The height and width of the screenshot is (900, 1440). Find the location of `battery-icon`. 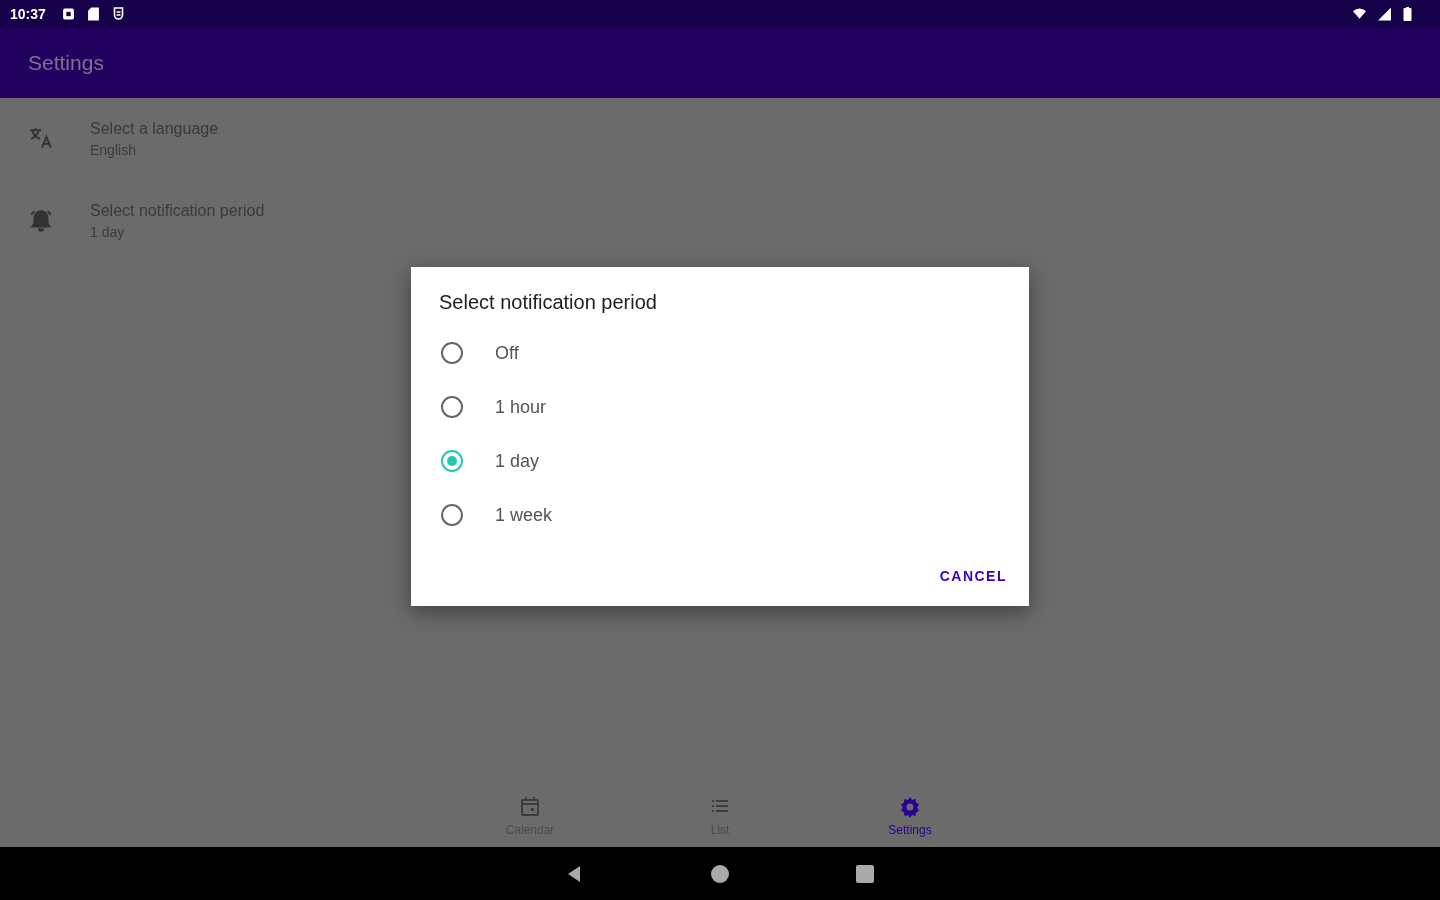

battery-icon is located at coordinates (1407, 14).